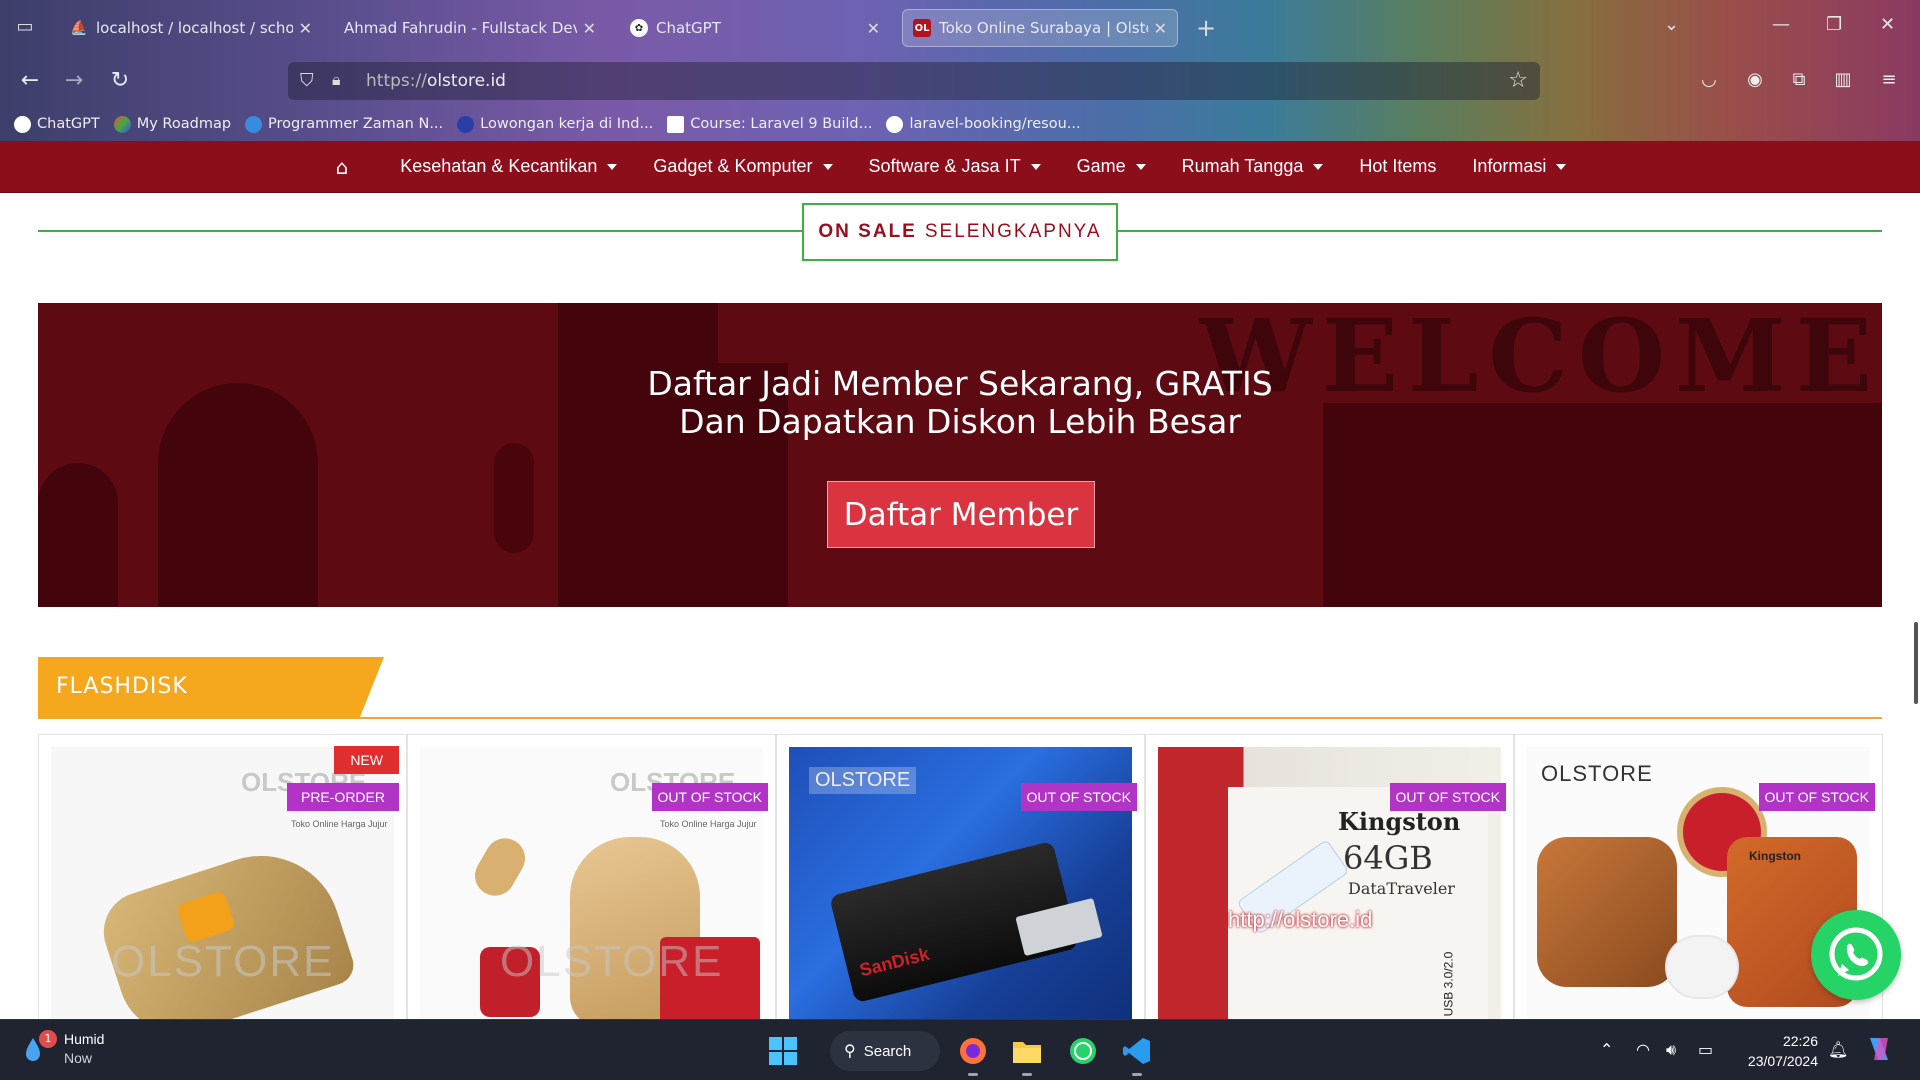 This screenshot has height=1080, width=1920. What do you see at coordinates (1843, 80) in the screenshot?
I see `sidebar-icon: ▥` at bounding box center [1843, 80].